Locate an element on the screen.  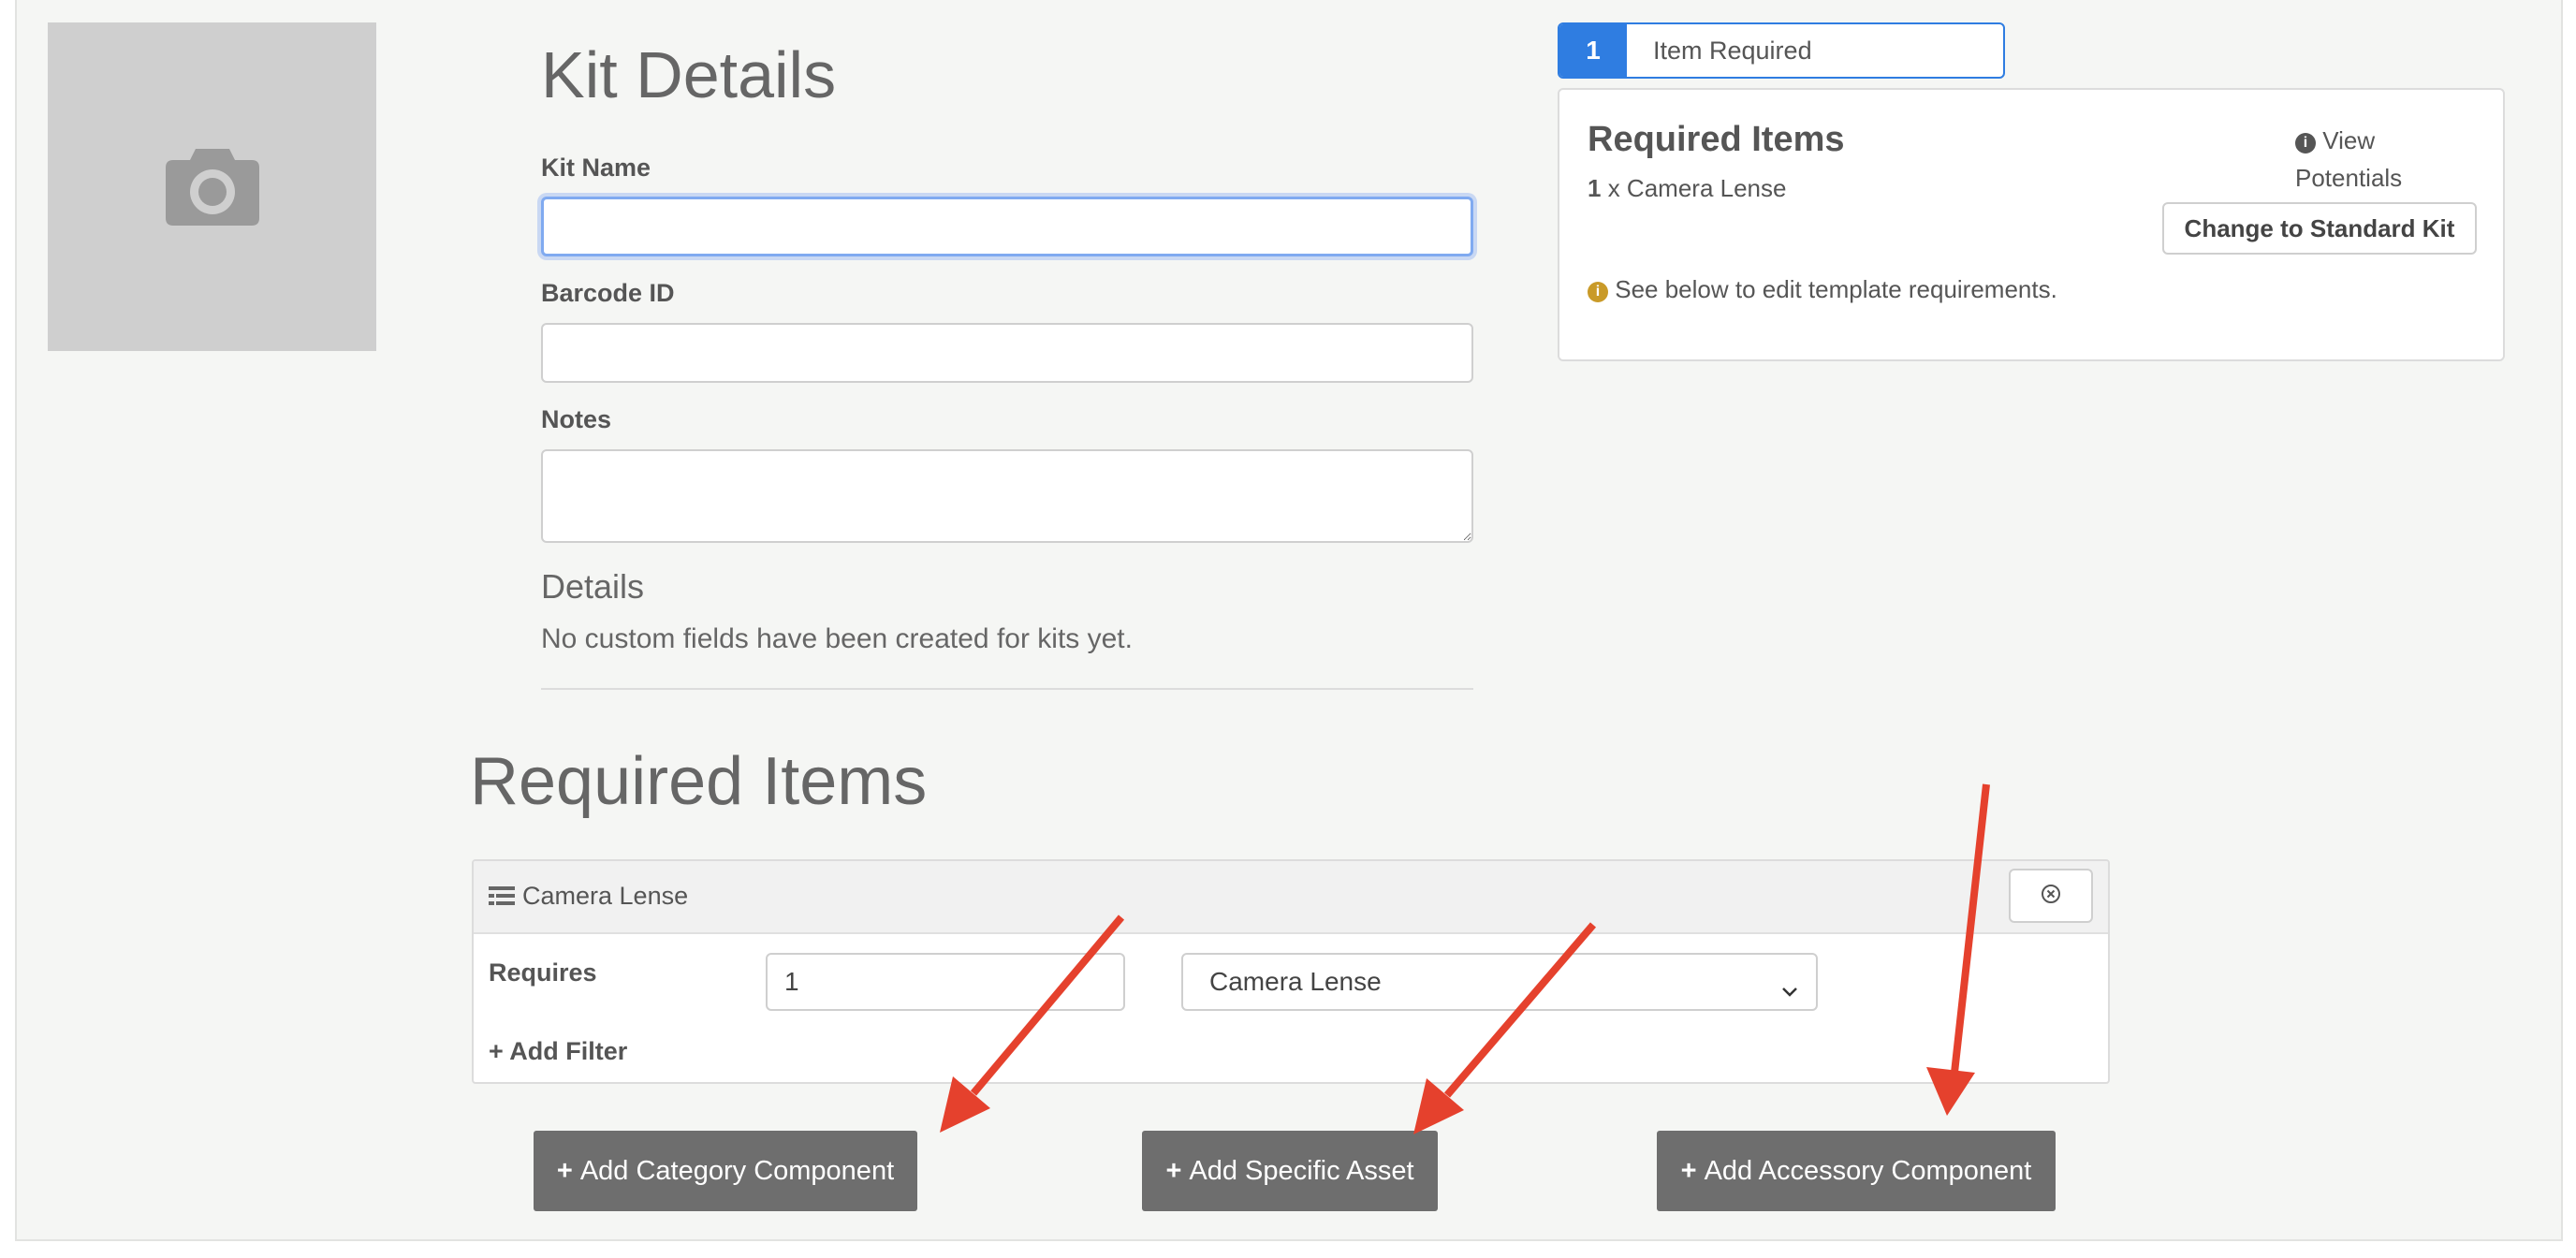
arrow-to-specific-asset is located at coordinates (1505, 1028).